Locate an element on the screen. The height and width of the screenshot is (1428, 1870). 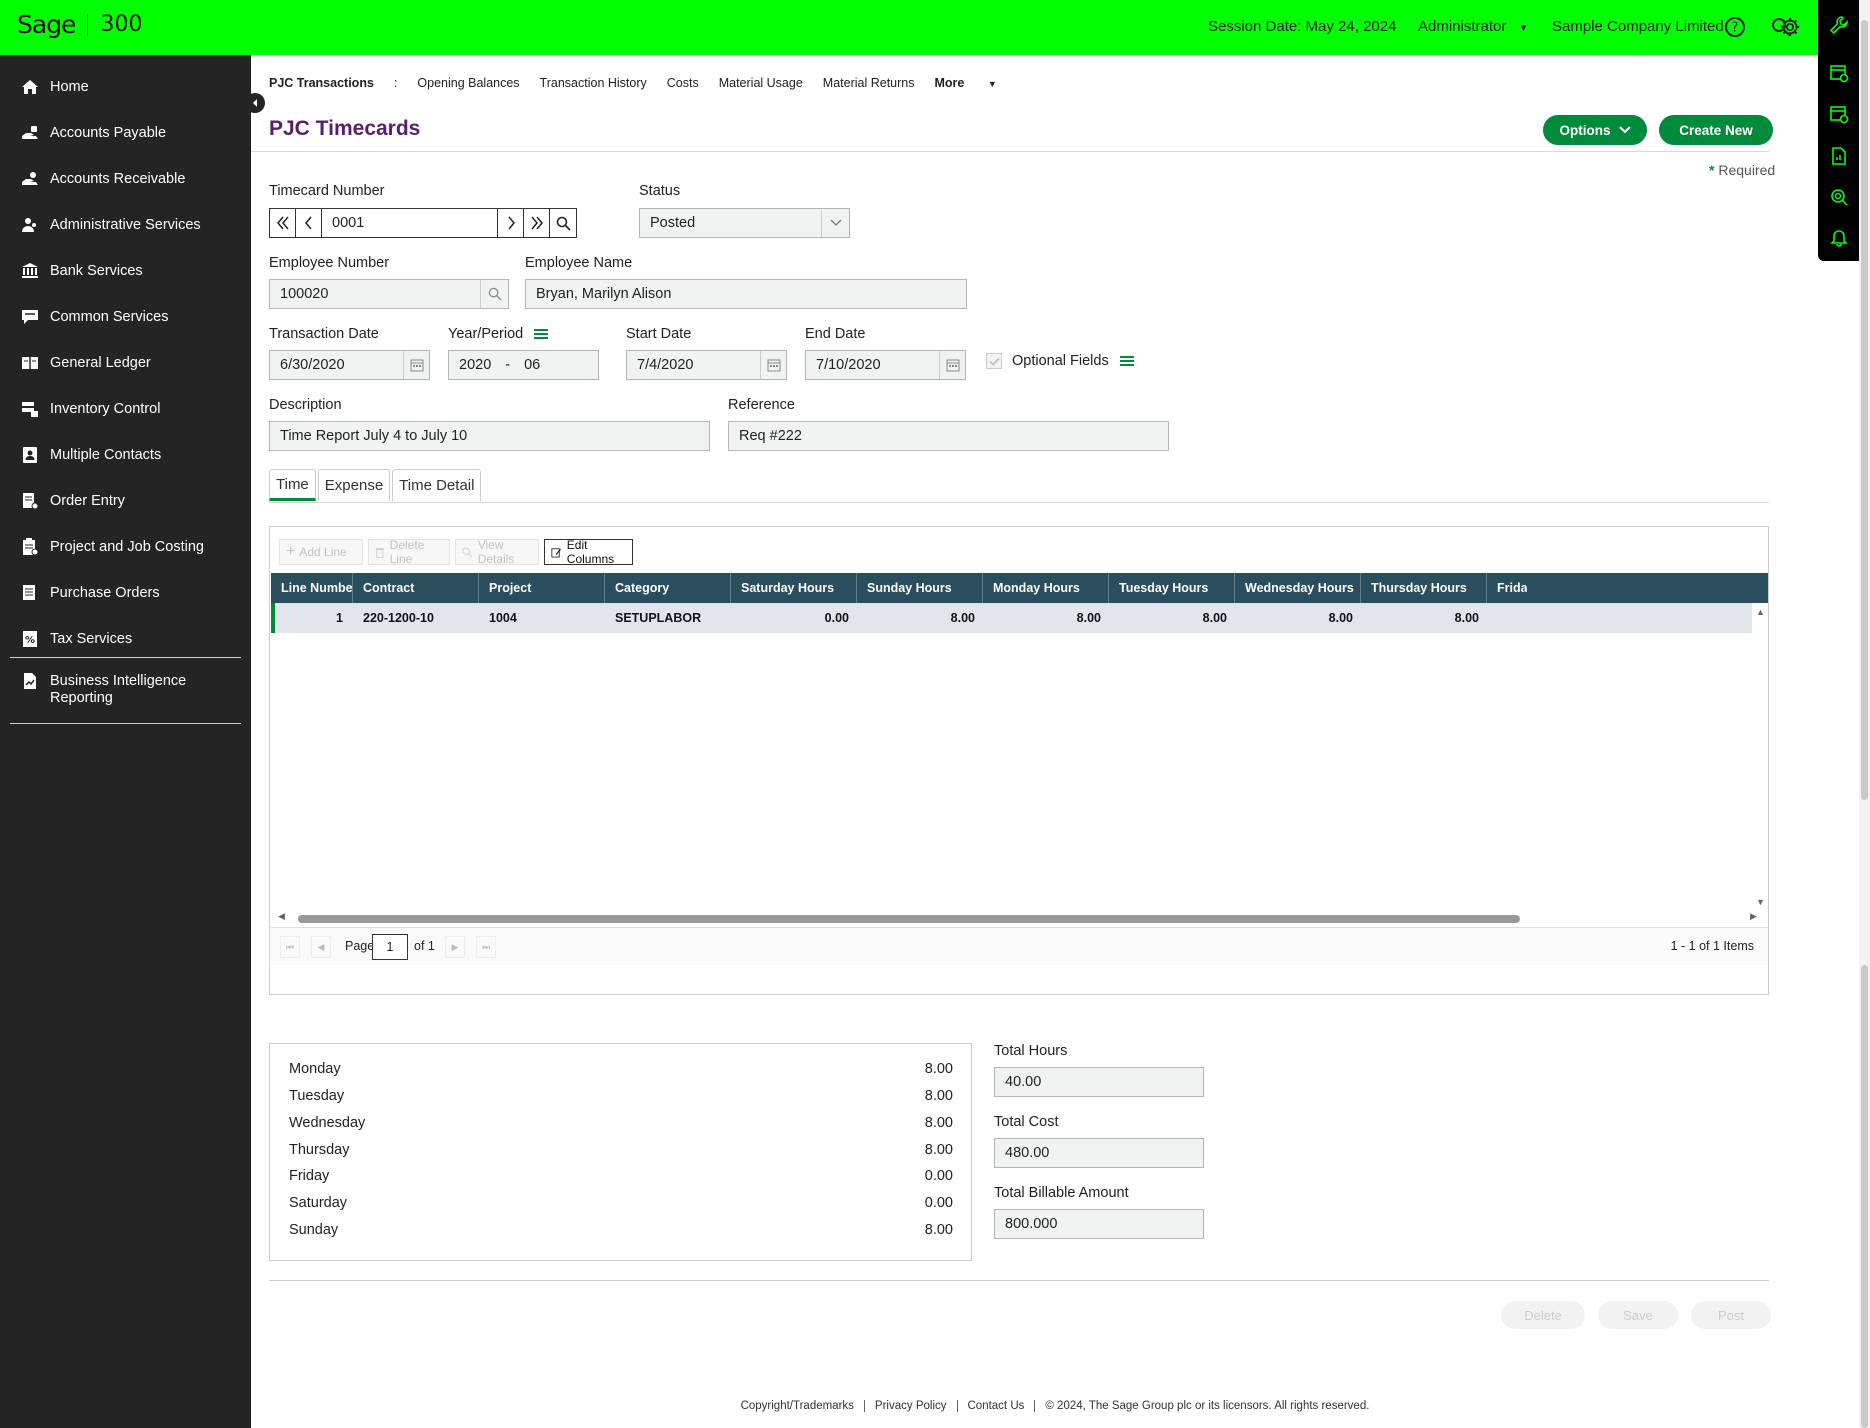
delete-button: Delete is located at coordinates (1543, 1315).